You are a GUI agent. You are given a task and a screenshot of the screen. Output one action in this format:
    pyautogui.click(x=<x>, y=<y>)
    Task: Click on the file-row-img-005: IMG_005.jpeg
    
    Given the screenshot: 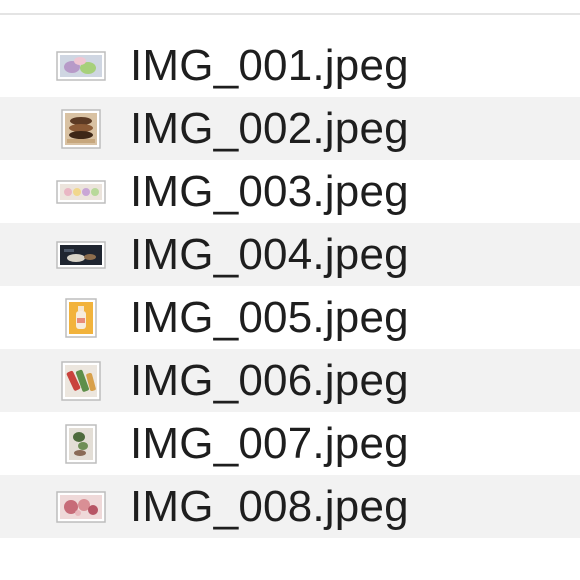 What is the action you would take?
    pyautogui.click(x=290, y=317)
    